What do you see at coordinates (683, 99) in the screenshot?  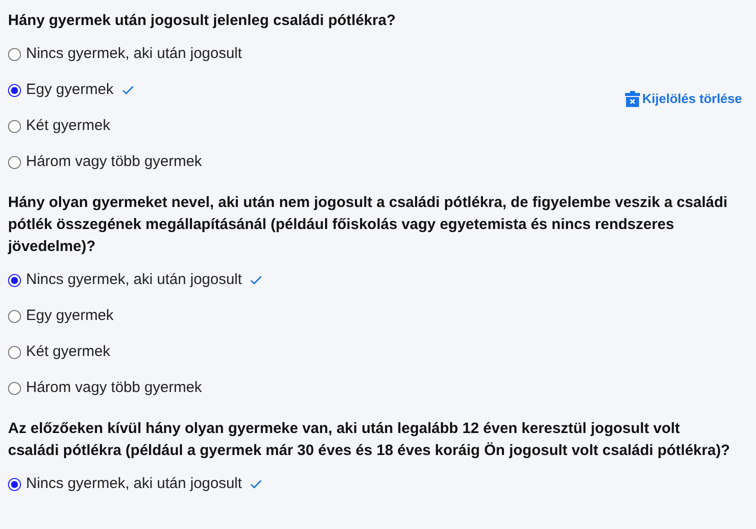 I see `clear-selection-button: Kijelölés törlése` at bounding box center [683, 99].